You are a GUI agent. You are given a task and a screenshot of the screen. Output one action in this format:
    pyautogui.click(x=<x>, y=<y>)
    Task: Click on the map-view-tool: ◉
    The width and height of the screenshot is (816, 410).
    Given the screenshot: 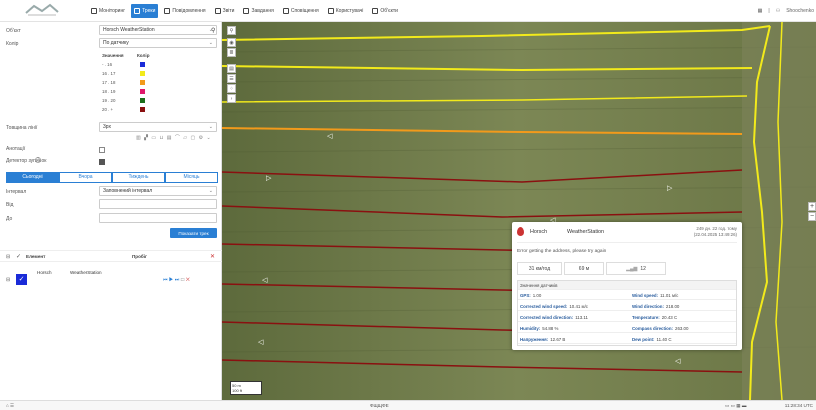 What is the action you would take?
    pyautogui.click(x=231, y=42)
    